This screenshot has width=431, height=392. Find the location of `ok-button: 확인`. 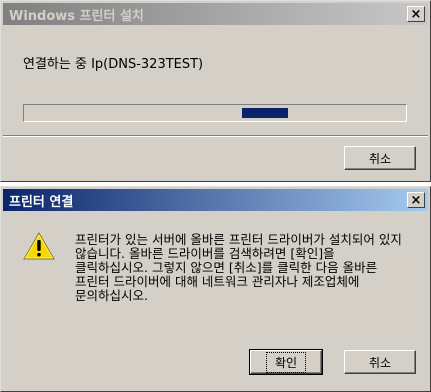

ok-button: 확인 is located at coordinates (286, 362).